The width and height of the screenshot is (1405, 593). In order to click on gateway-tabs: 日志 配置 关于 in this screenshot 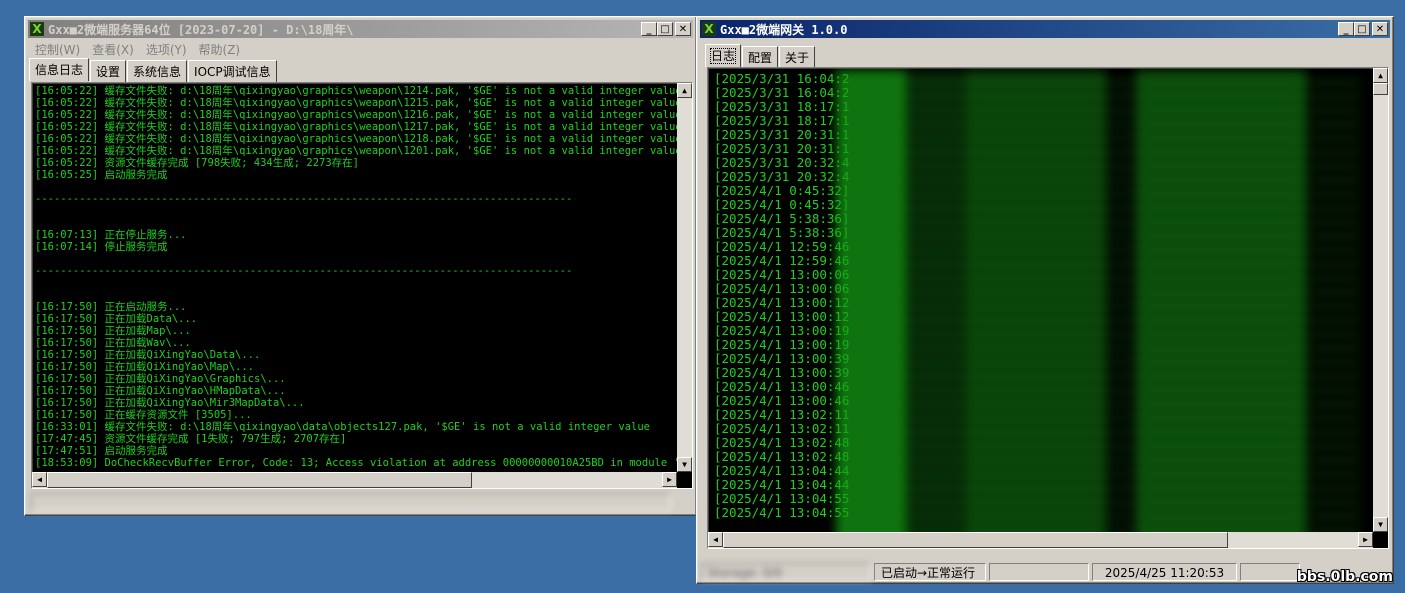, I will do `click(760, 56)`.